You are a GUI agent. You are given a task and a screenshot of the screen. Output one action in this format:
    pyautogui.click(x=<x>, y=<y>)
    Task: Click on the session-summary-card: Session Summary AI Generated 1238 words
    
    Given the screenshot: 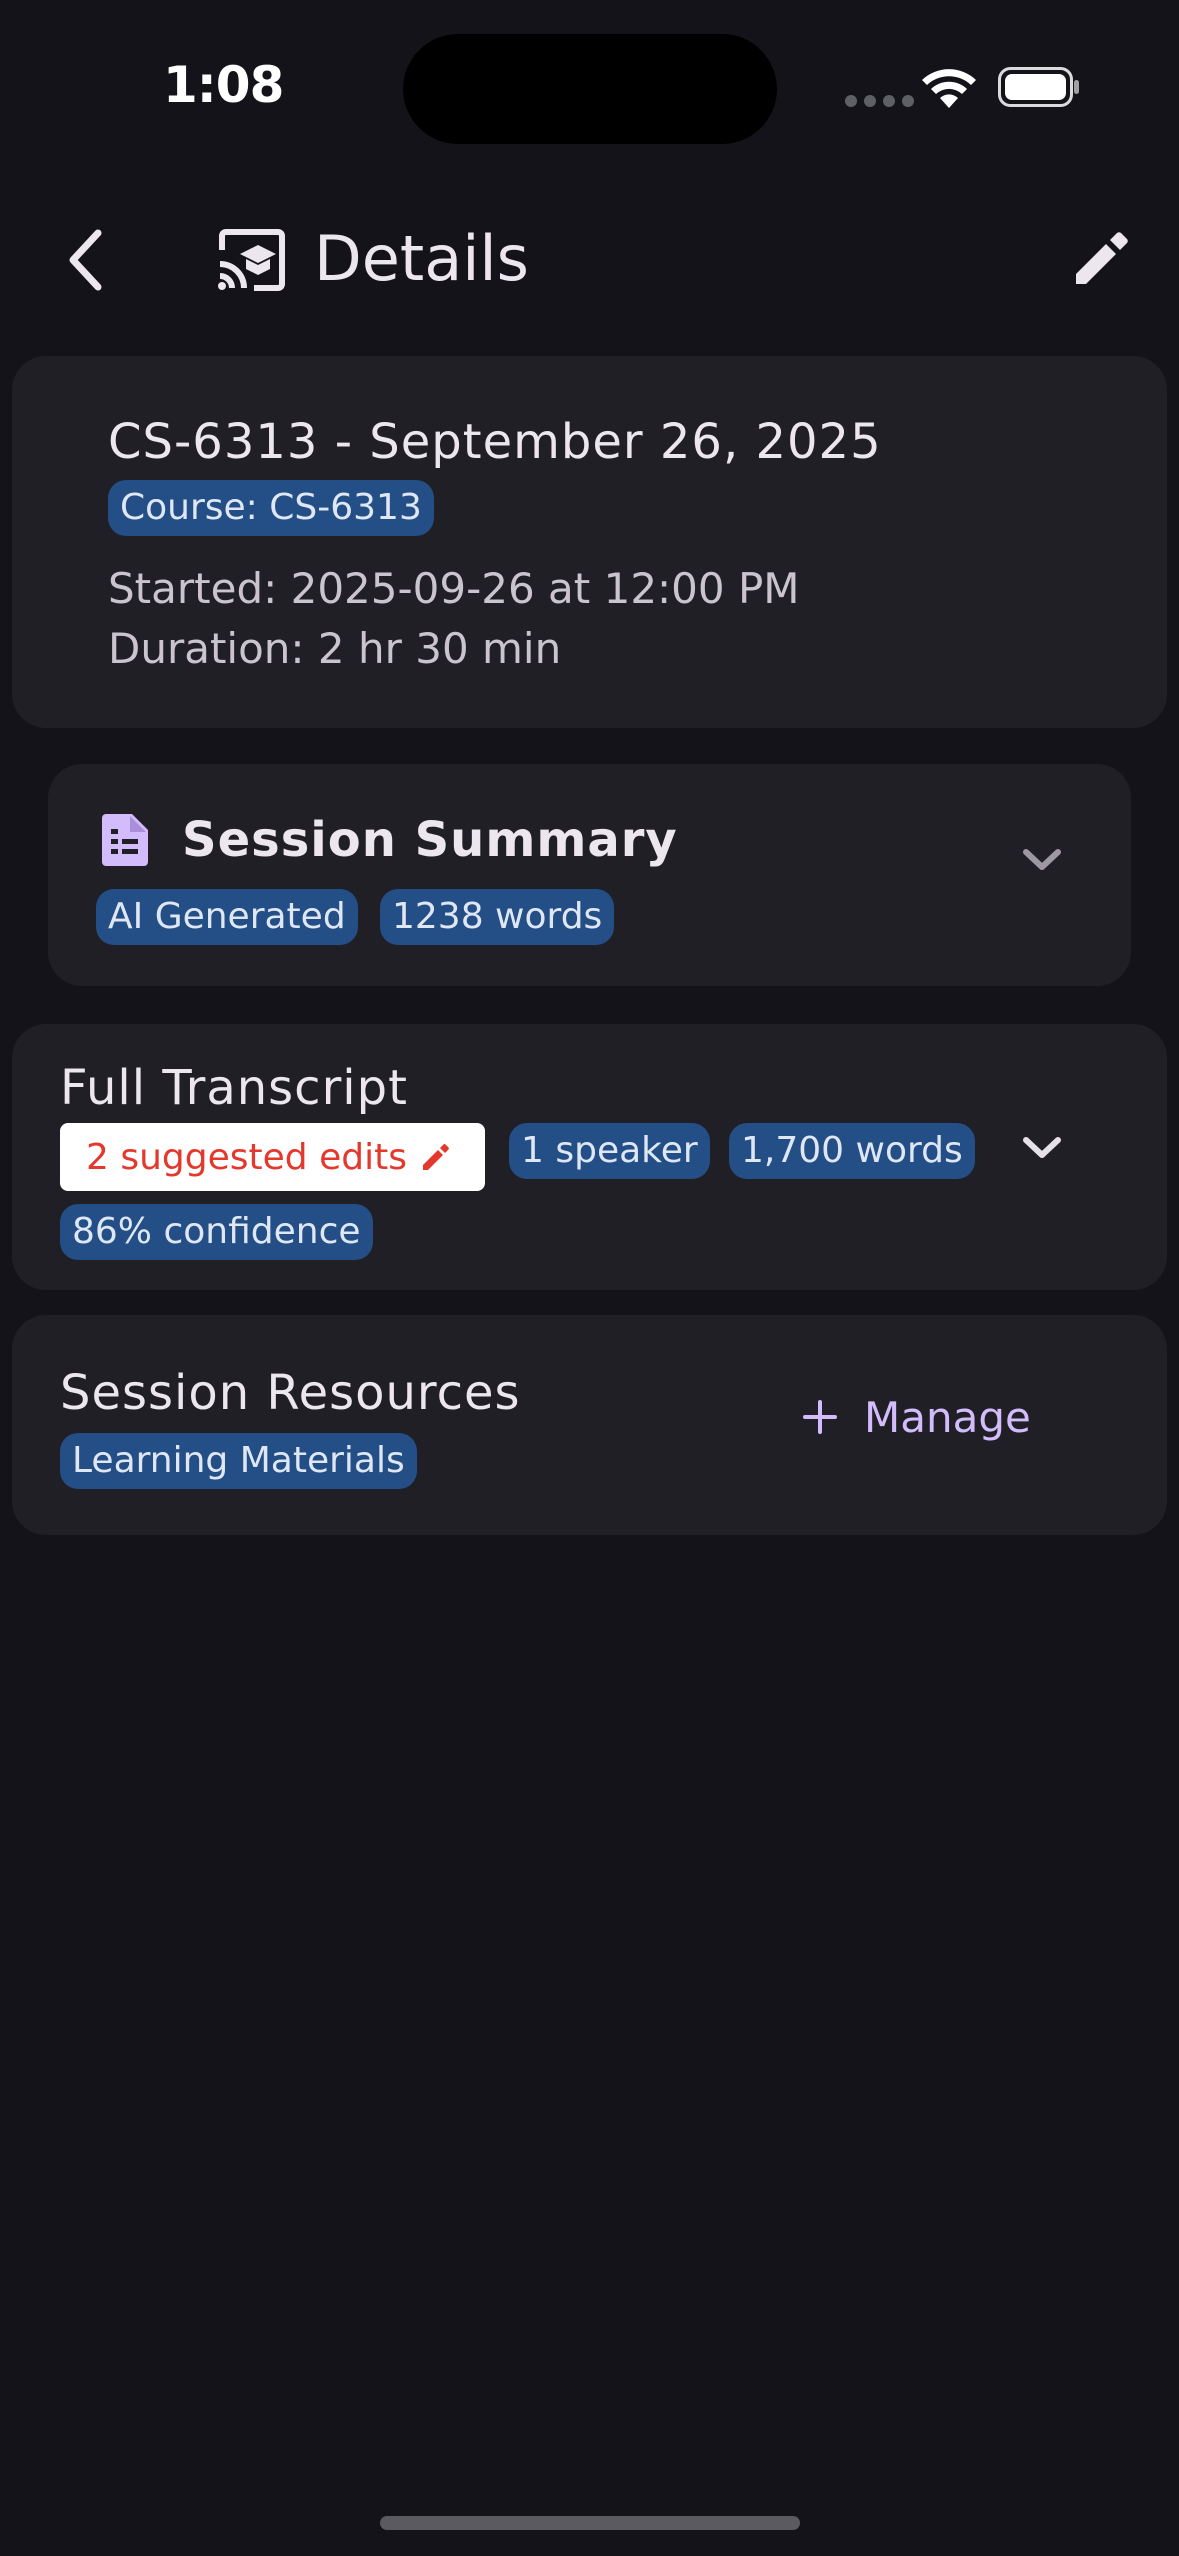 What is the action you would take?
    pyautogui.click(x=589, y=875)
    